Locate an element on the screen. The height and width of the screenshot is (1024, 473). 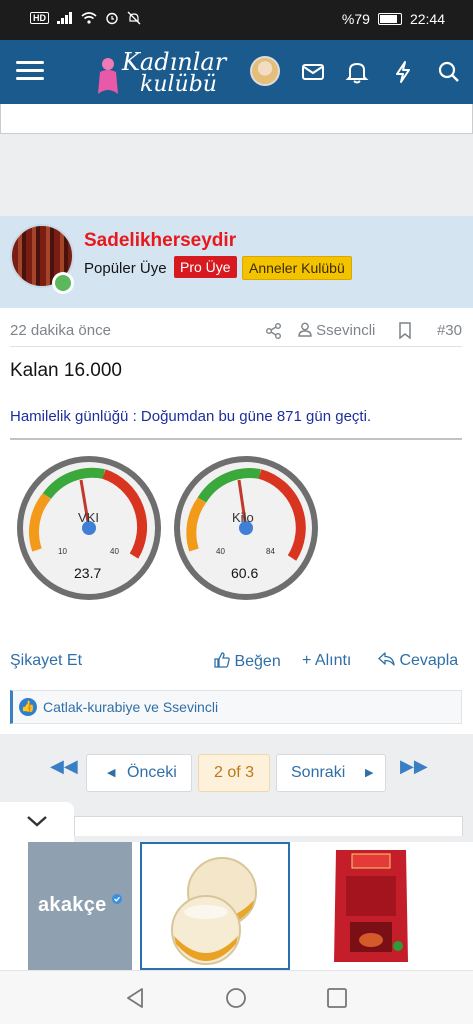
battery-icon is located at coordinates (389, 19).